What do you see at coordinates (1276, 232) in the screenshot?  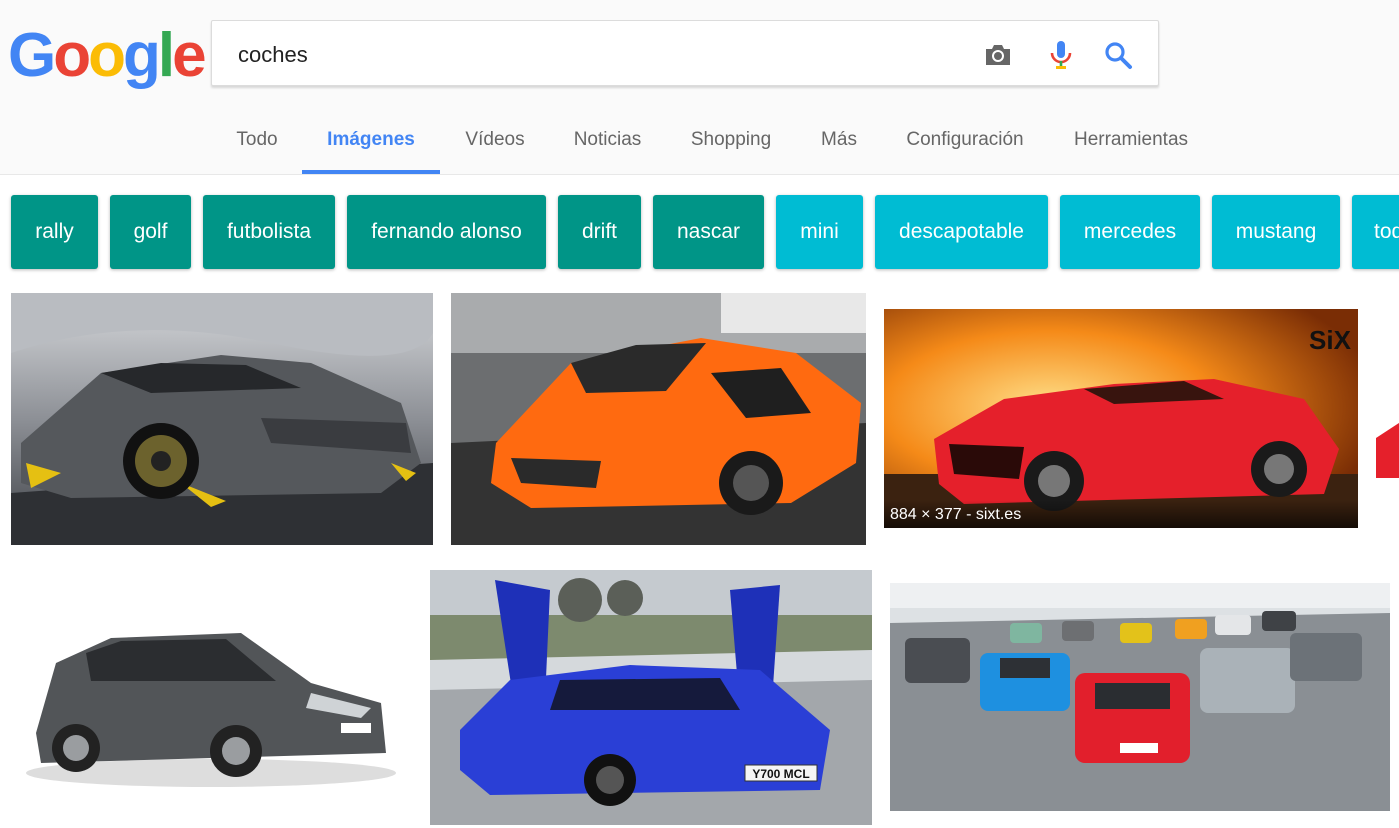 I see `chip-mustang: mustang` at bounding box center [1276, 232].